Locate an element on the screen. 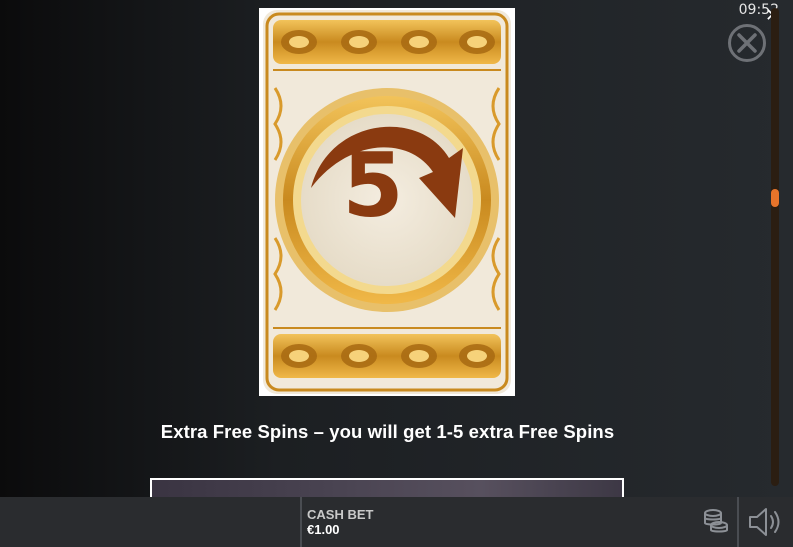  bottom-bar: CASH BET €1.00 is located at coordinates (396, 522).